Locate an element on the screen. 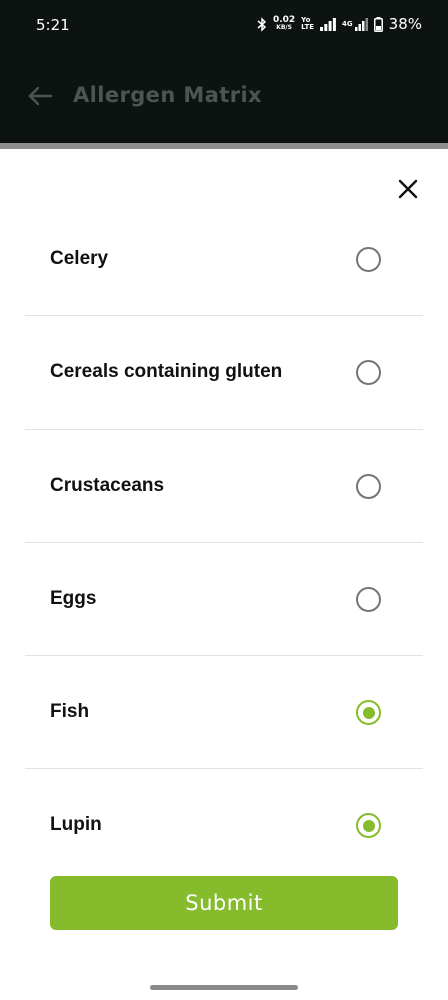 This screenshot has height=1000, width=448. battery-percentage: 38% is located at coordinates (405, 24).